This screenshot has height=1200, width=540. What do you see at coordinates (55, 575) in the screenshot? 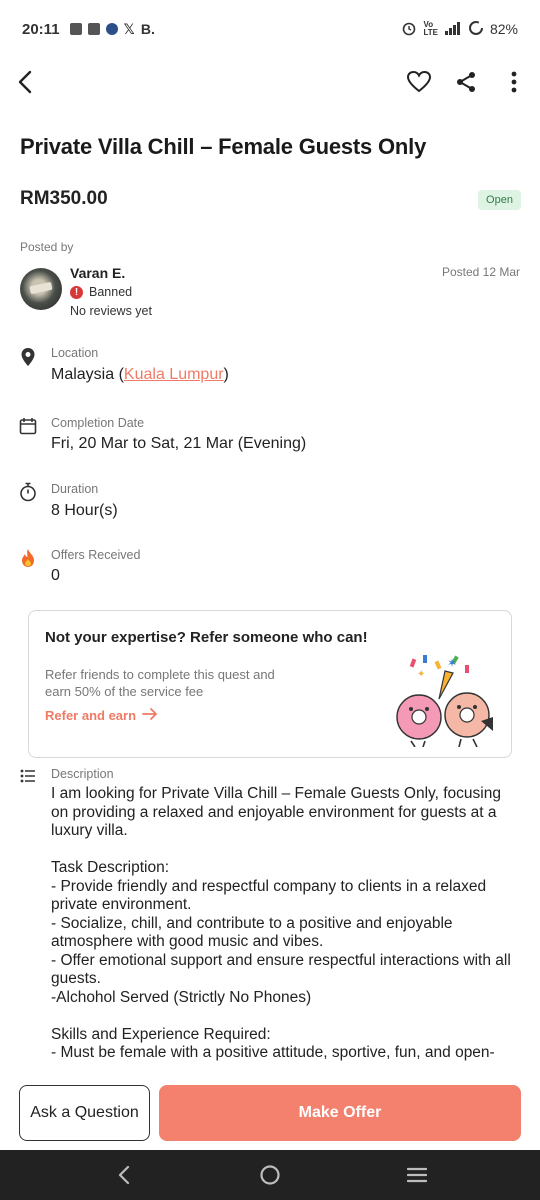
I see `offers-value: 0` at bounding box center [55, 575].